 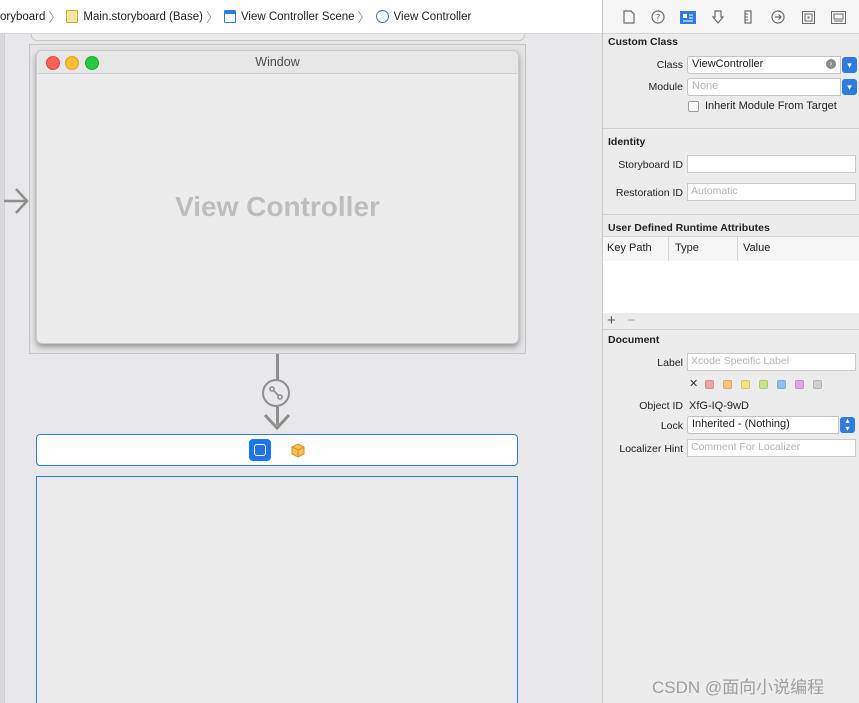 I want to click on column-header-type: Type, so click(x=687, y=248).